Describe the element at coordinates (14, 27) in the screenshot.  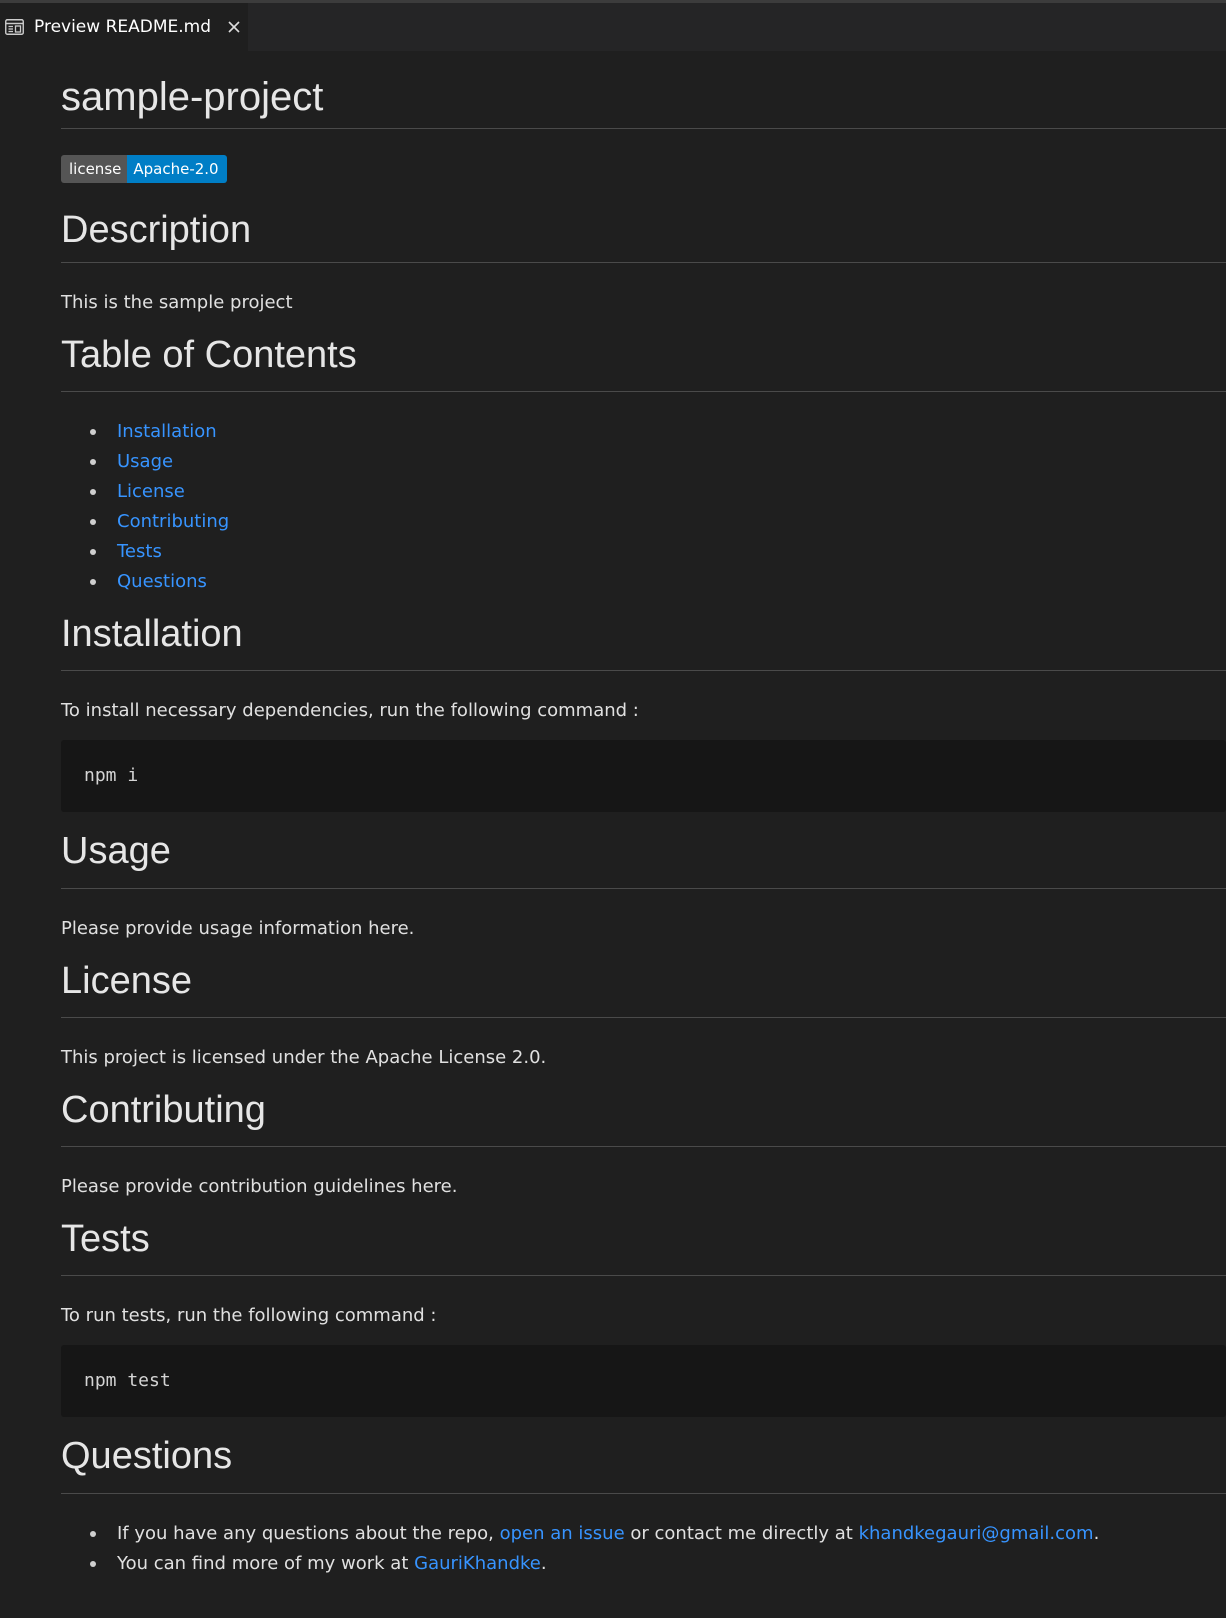
I see `preview-icon` at that location.